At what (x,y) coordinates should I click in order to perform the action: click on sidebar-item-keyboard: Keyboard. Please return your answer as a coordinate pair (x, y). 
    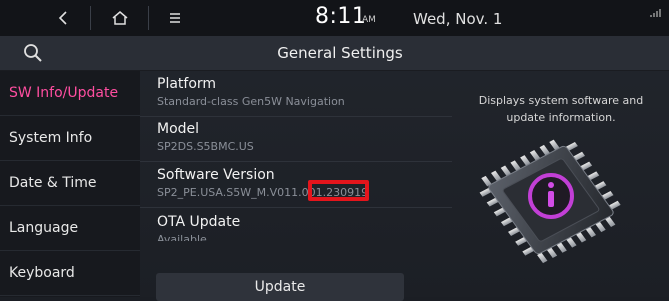
    Looking at the image, I should click on (70, 273).